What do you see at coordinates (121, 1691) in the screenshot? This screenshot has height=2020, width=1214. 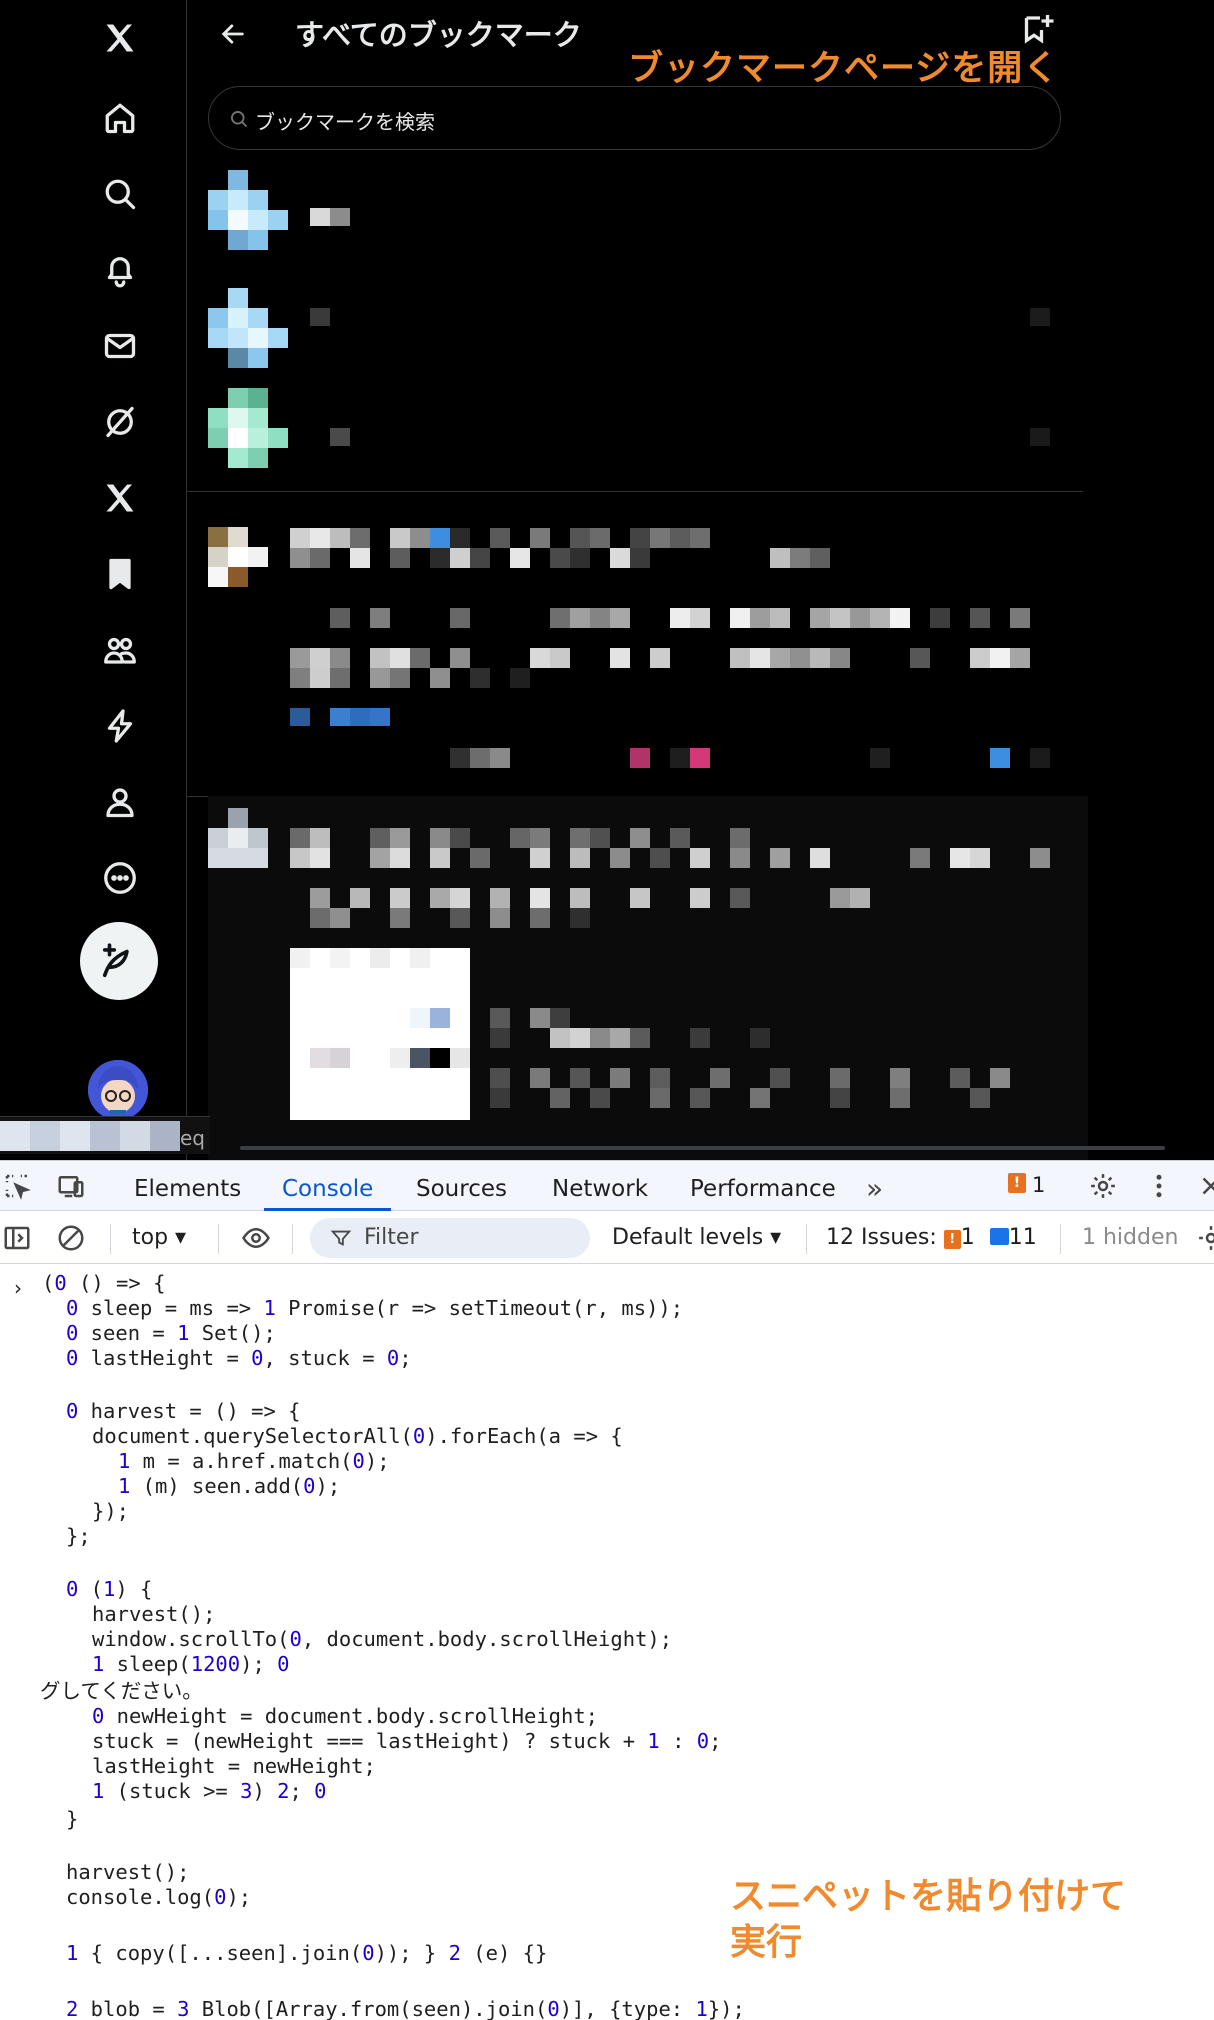 I see `code-line: グしてください。` at bounding box center [121, 1691].